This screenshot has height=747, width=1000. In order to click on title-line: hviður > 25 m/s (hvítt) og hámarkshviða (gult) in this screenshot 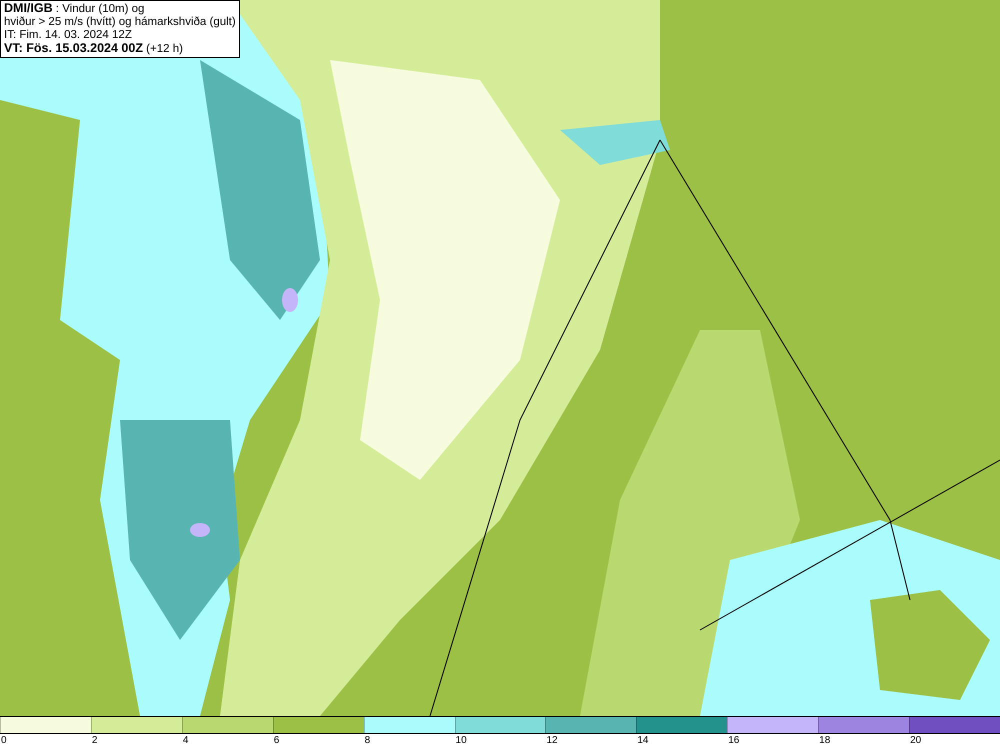, I will do `click(120, 22)`.